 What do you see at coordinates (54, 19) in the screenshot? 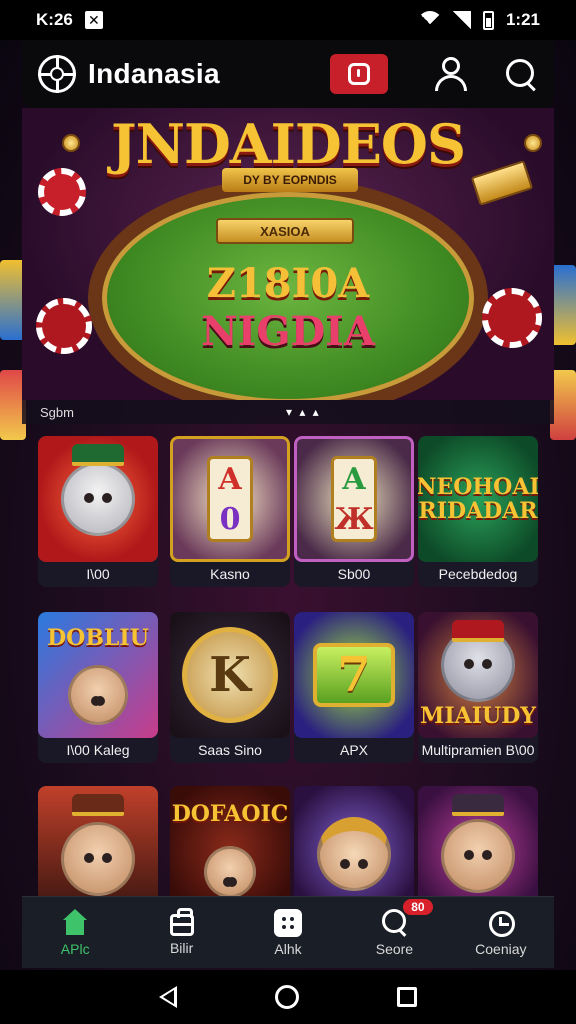
I see `status-left-text: K:26` at bounding box center [54, 19].